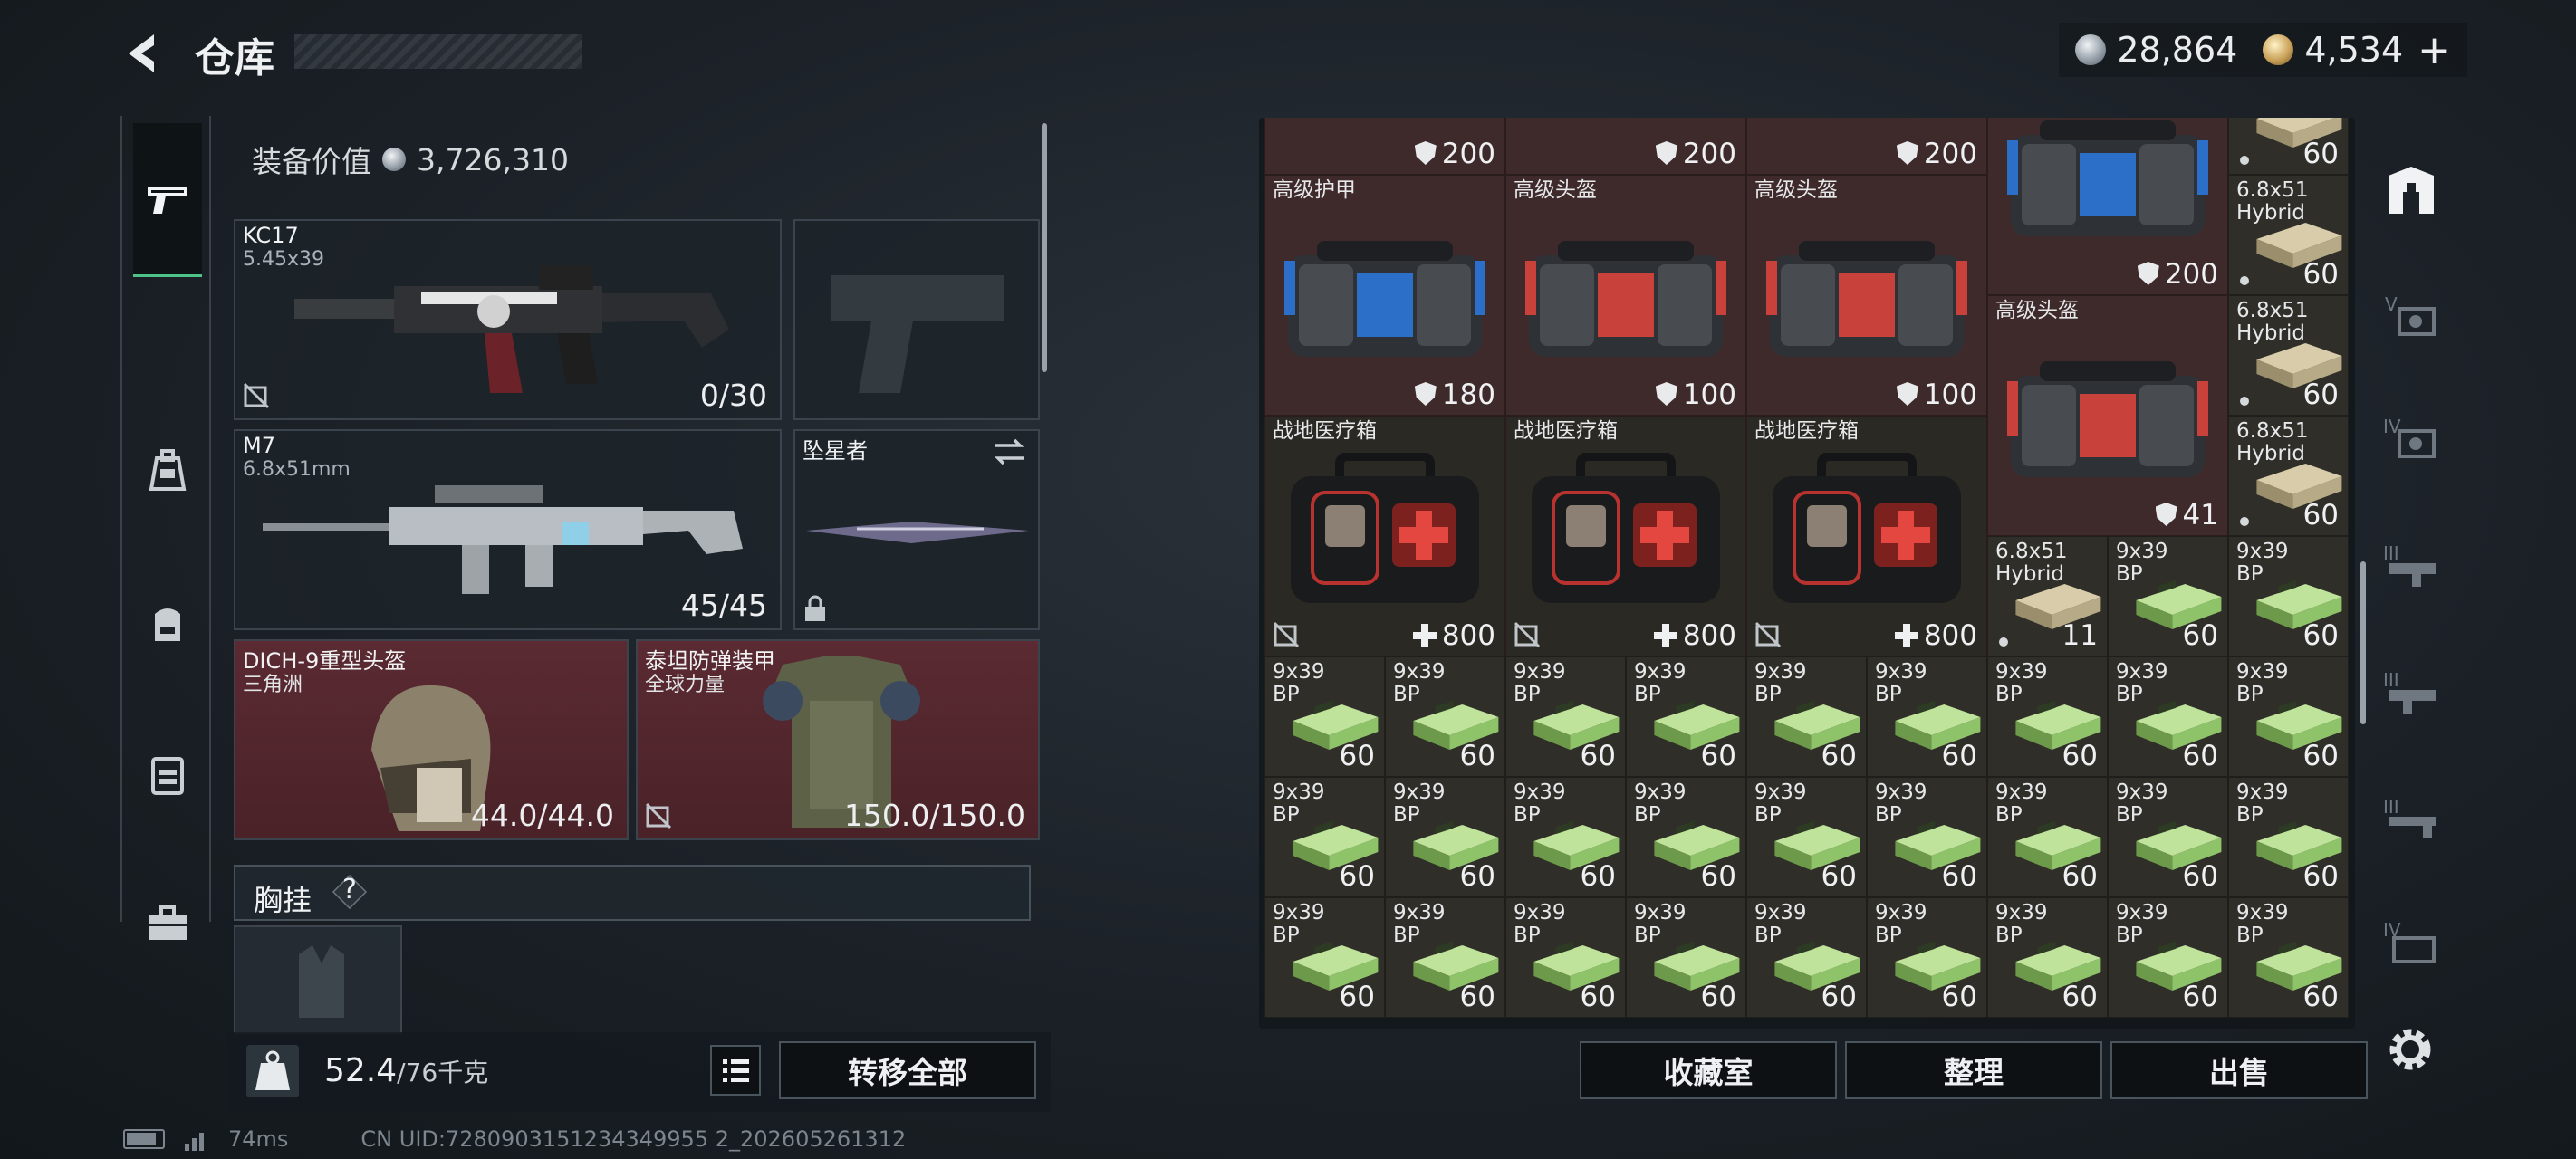  What do you see at coordinates (2411, 316) in the screenshot?
I see `filter-level-v-armor: V` at bounding box center [2411, 316].